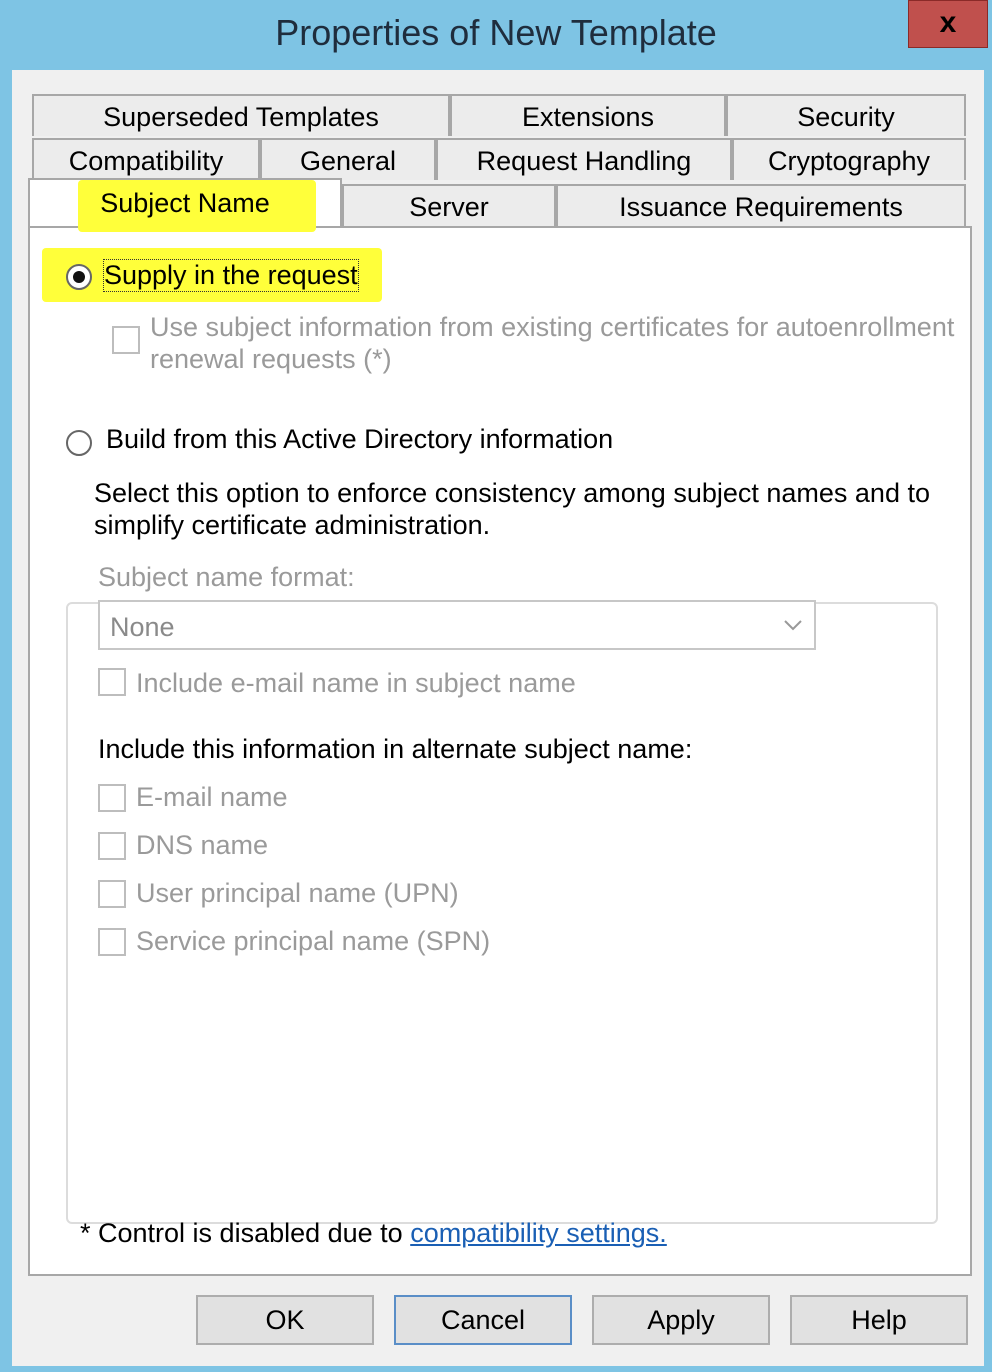 Image resolution: width=992 pixels, height=1372 pixels. Describe the element at coordinates (348, 159) in the screenshot. I see `tab-general: General` at that location.